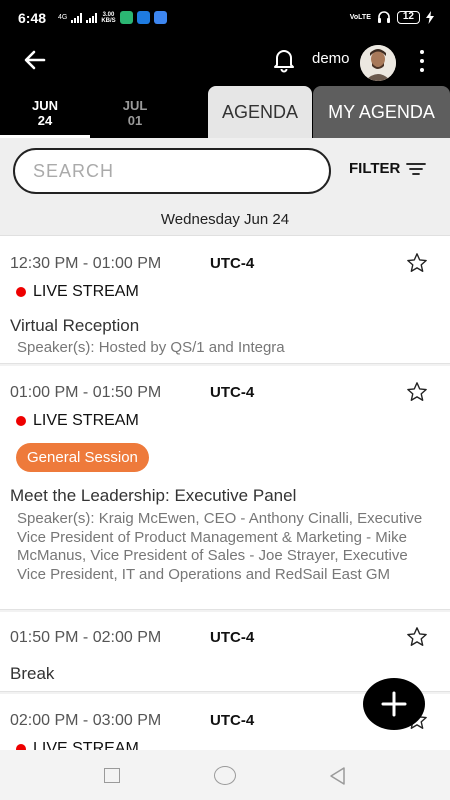 The width and height of the screenshot is (450, 800). I want to click on store-app-icon, so click(160, 17).